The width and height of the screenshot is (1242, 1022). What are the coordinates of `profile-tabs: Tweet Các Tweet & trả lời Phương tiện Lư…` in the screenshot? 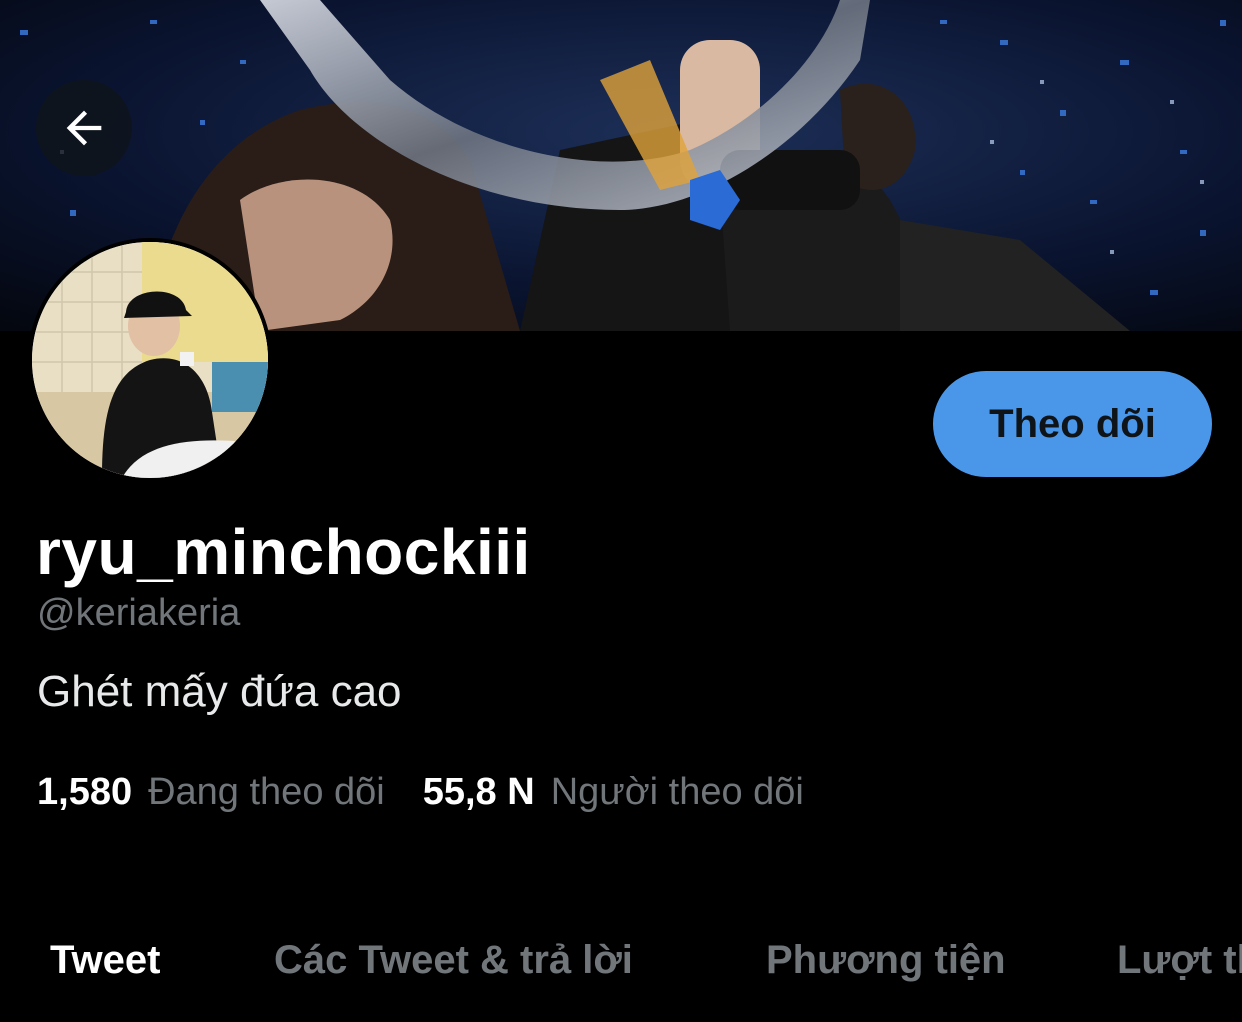 It's located at (621, 976).